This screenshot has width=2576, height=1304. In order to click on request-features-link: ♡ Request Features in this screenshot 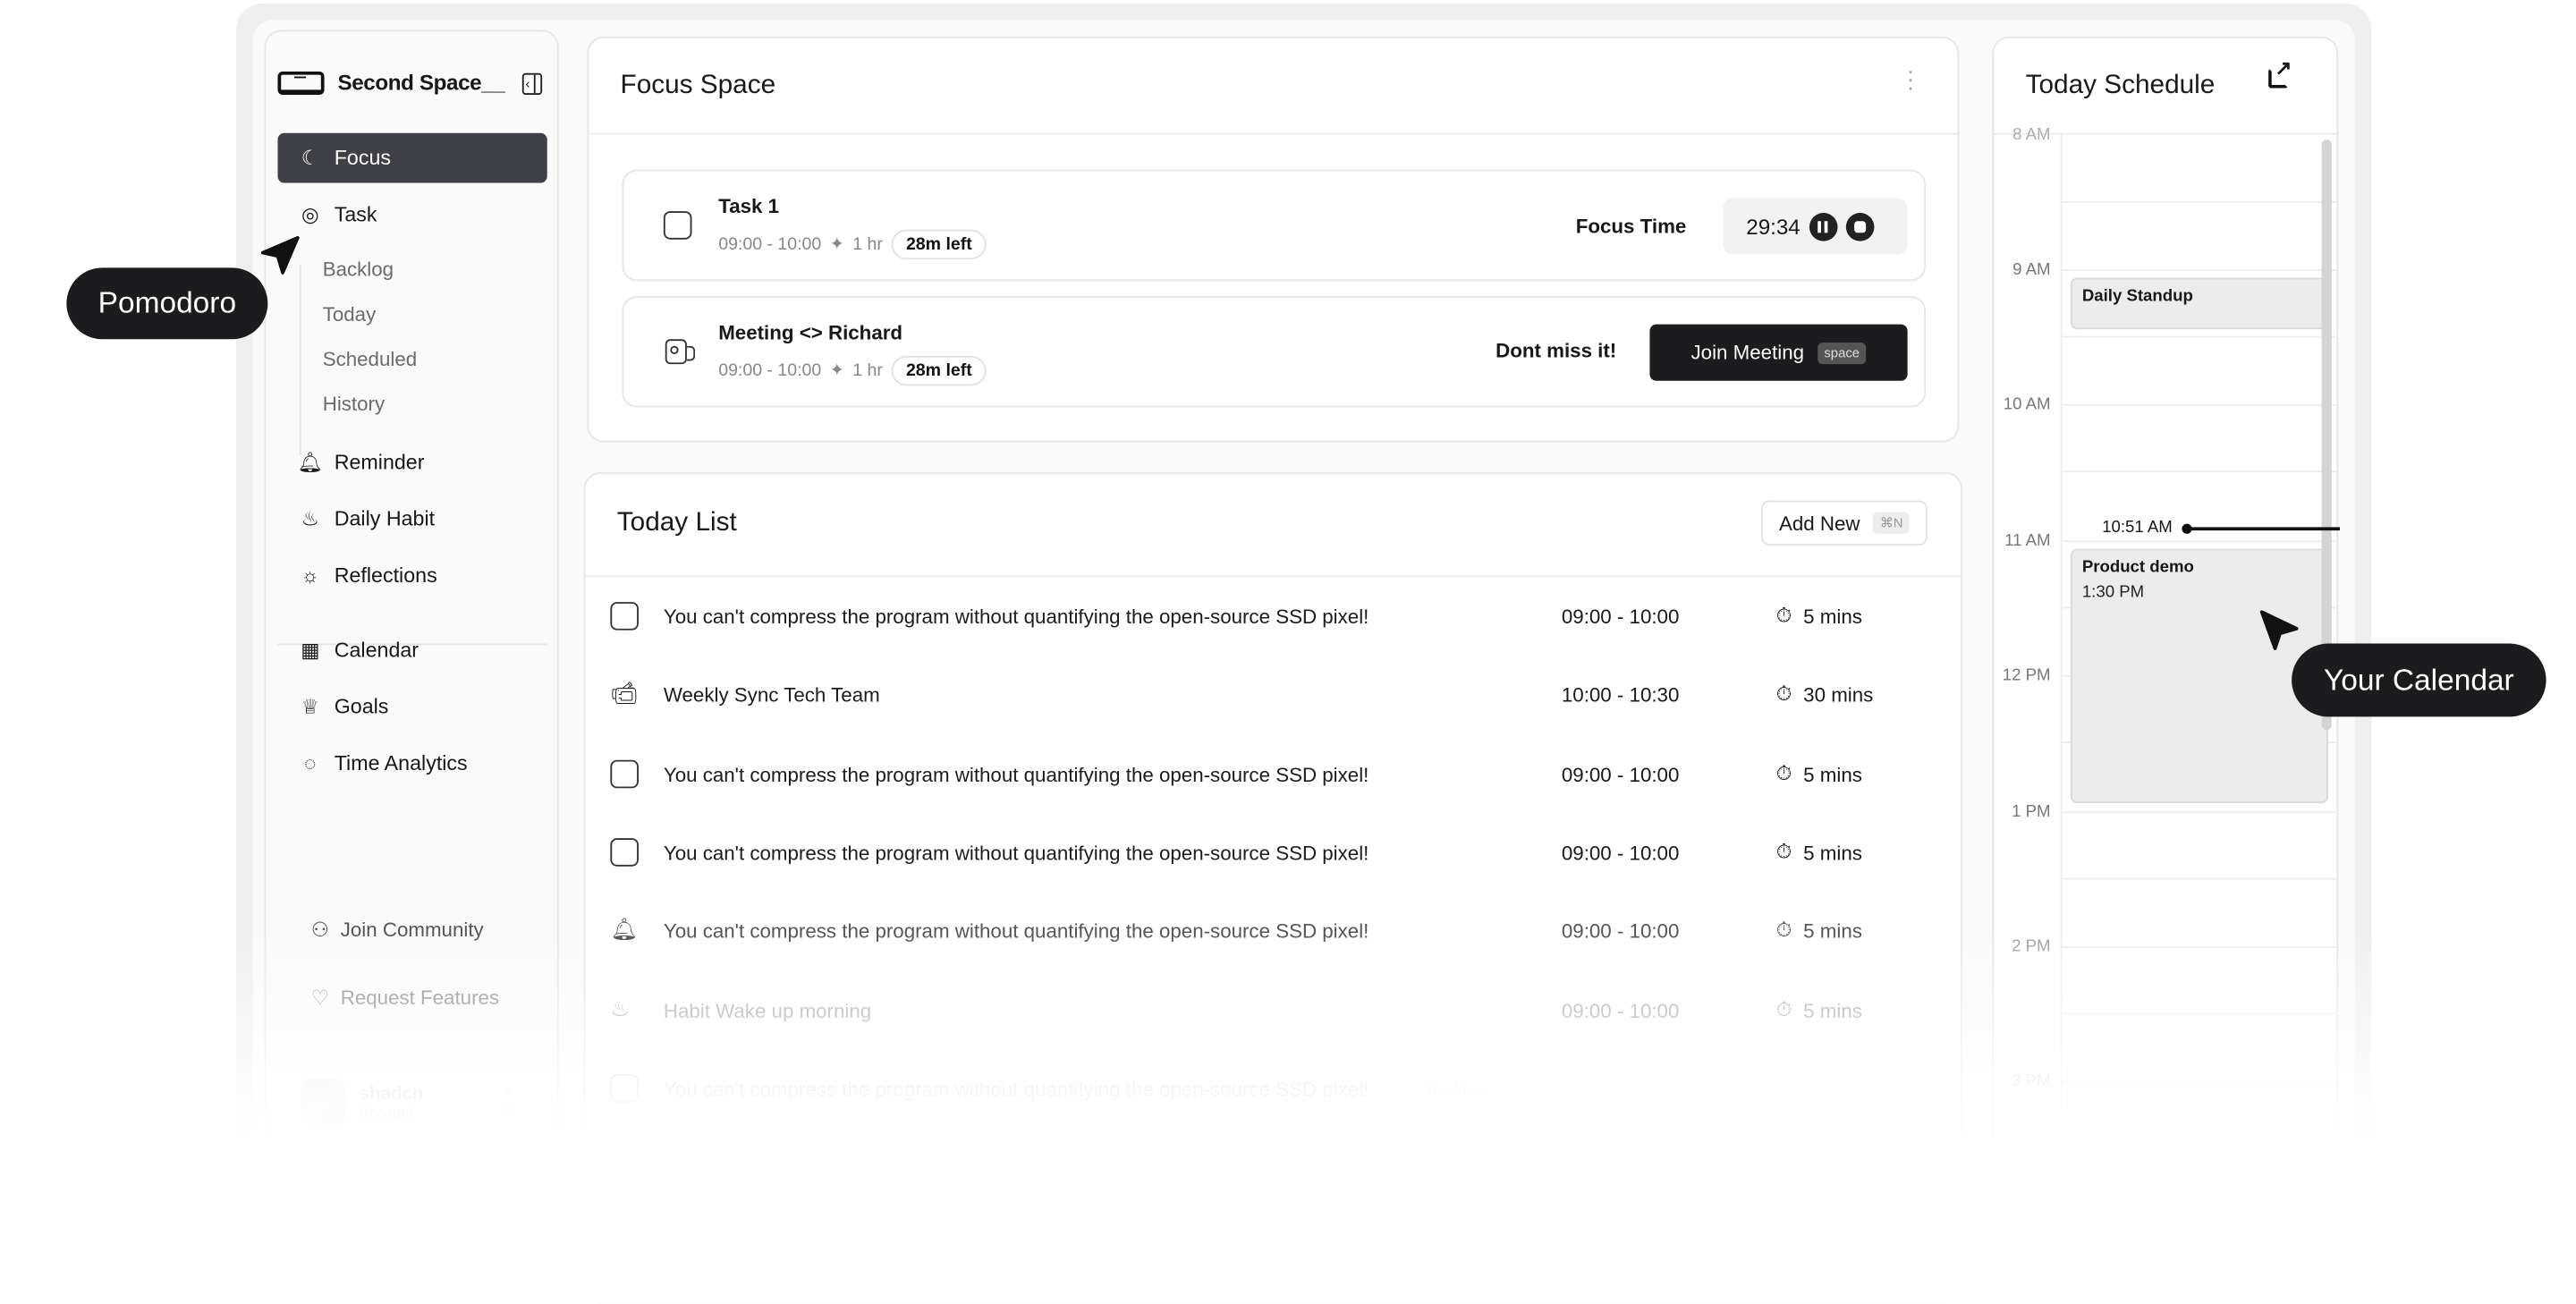, I will do `click(405, 998)`.